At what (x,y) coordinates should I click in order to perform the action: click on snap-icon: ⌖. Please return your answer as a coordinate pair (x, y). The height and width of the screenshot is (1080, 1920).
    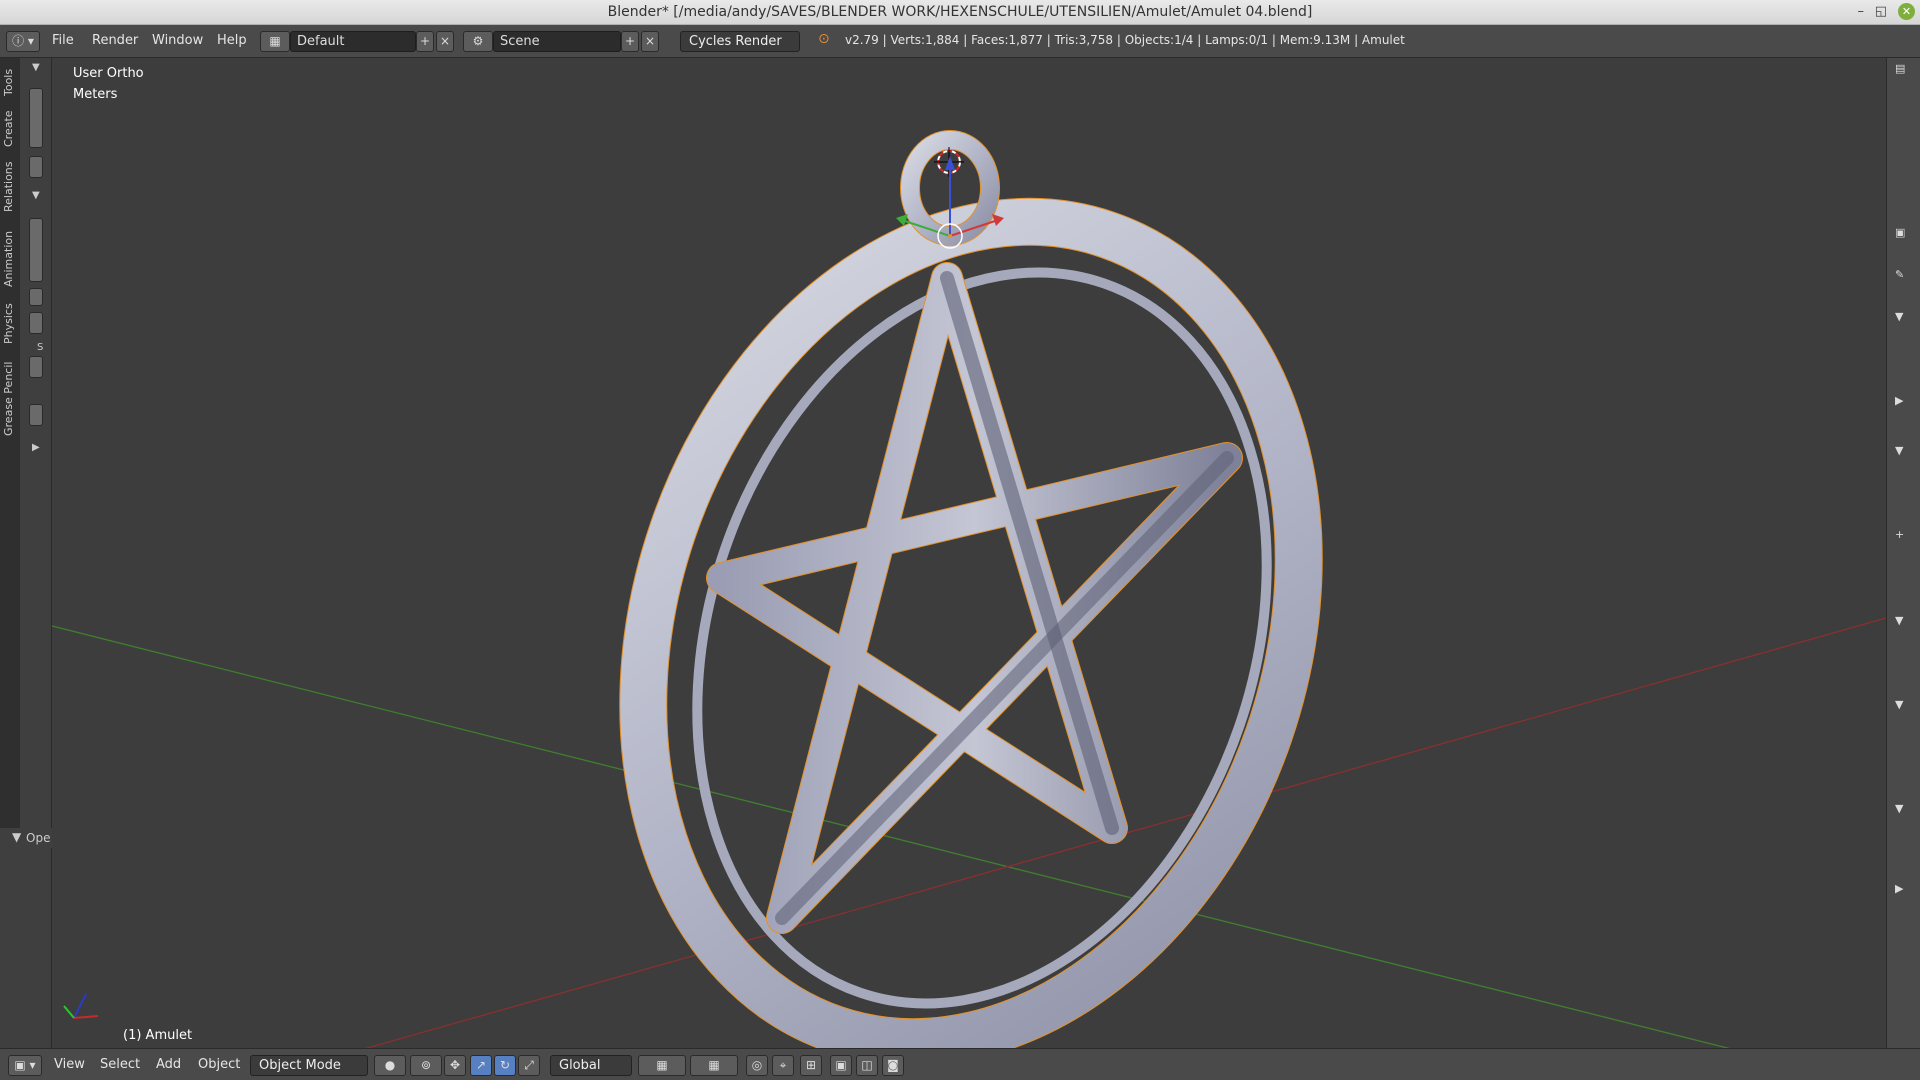
    Looking at the image, I should click on (783, 1065).